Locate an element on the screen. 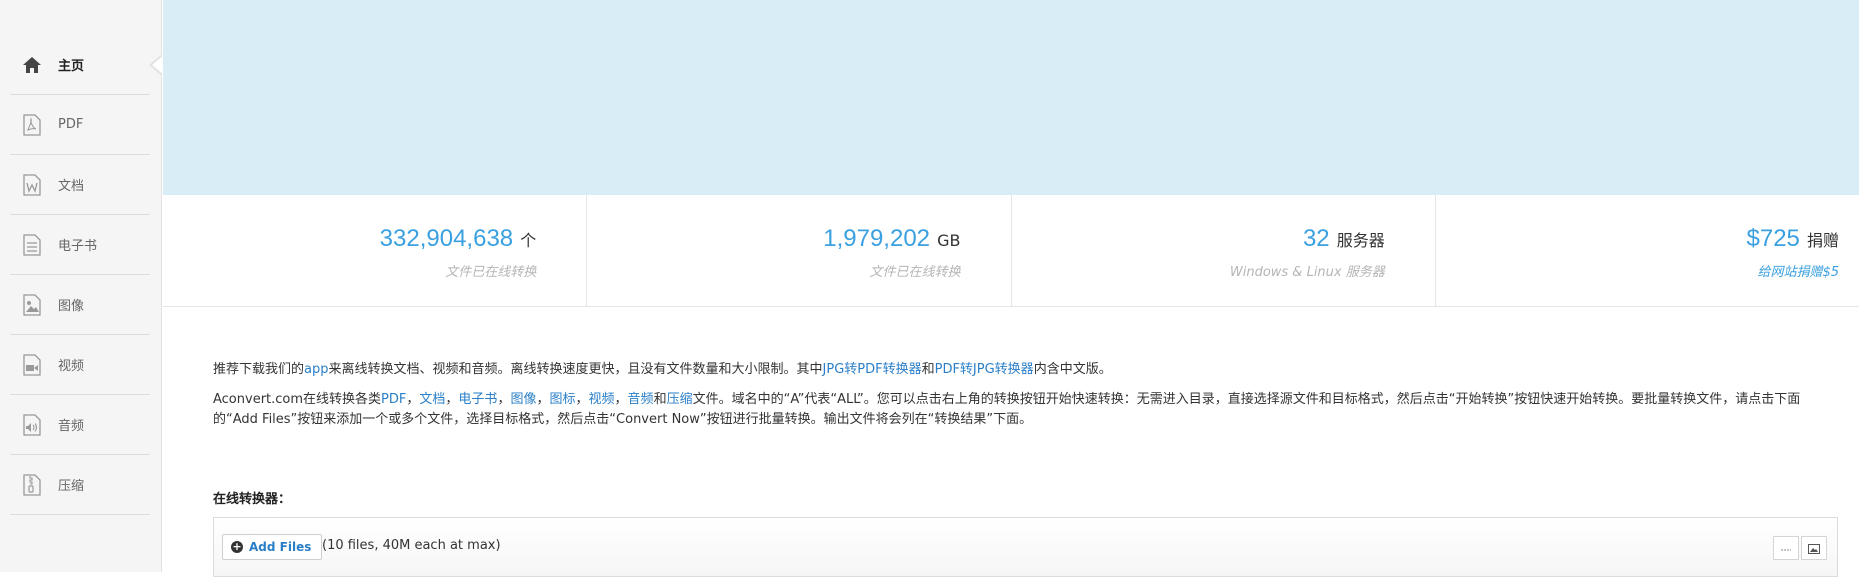 The height and width of the screenshot is (577, 1859). audio-file-icon is located at coordinates (32, 425).